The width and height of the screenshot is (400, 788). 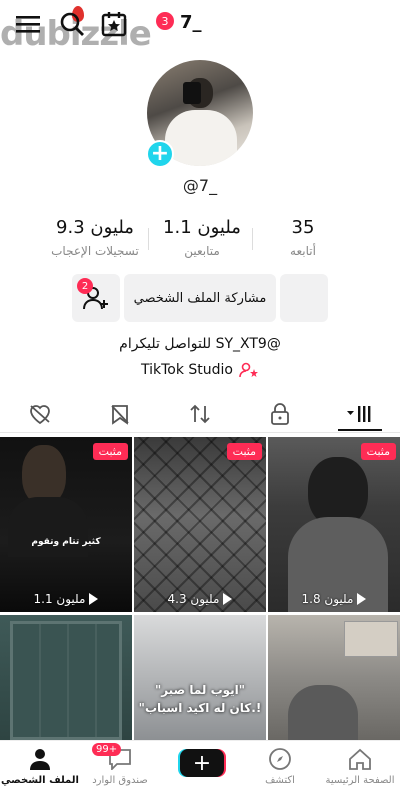 I want to click on nav-profile: الملف الشخصي, so click(x=40, y=764).